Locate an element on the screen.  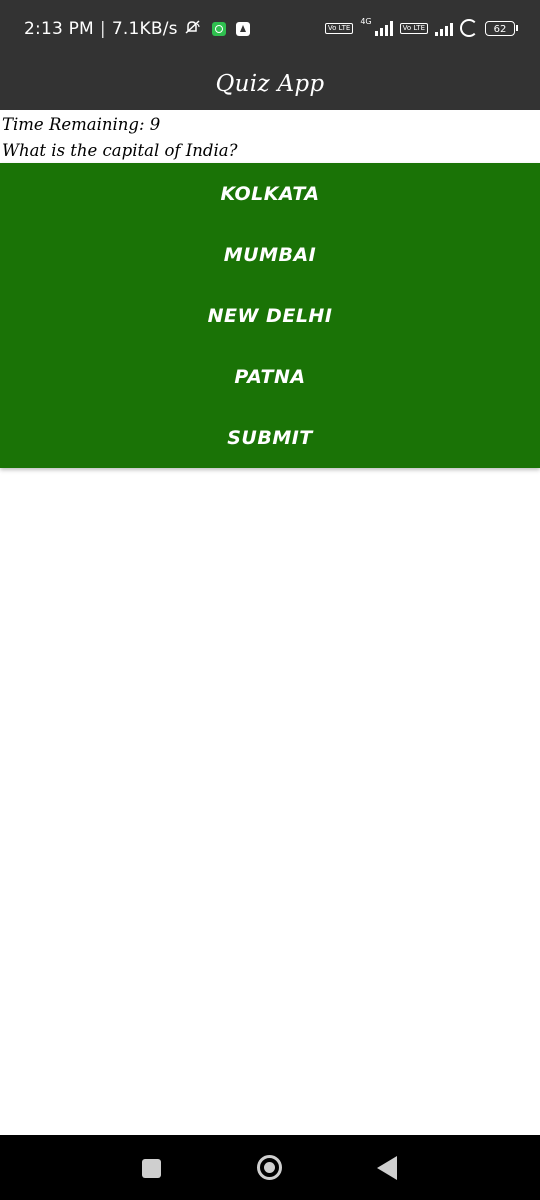
mute-icon is located at coordinates (193, 29).